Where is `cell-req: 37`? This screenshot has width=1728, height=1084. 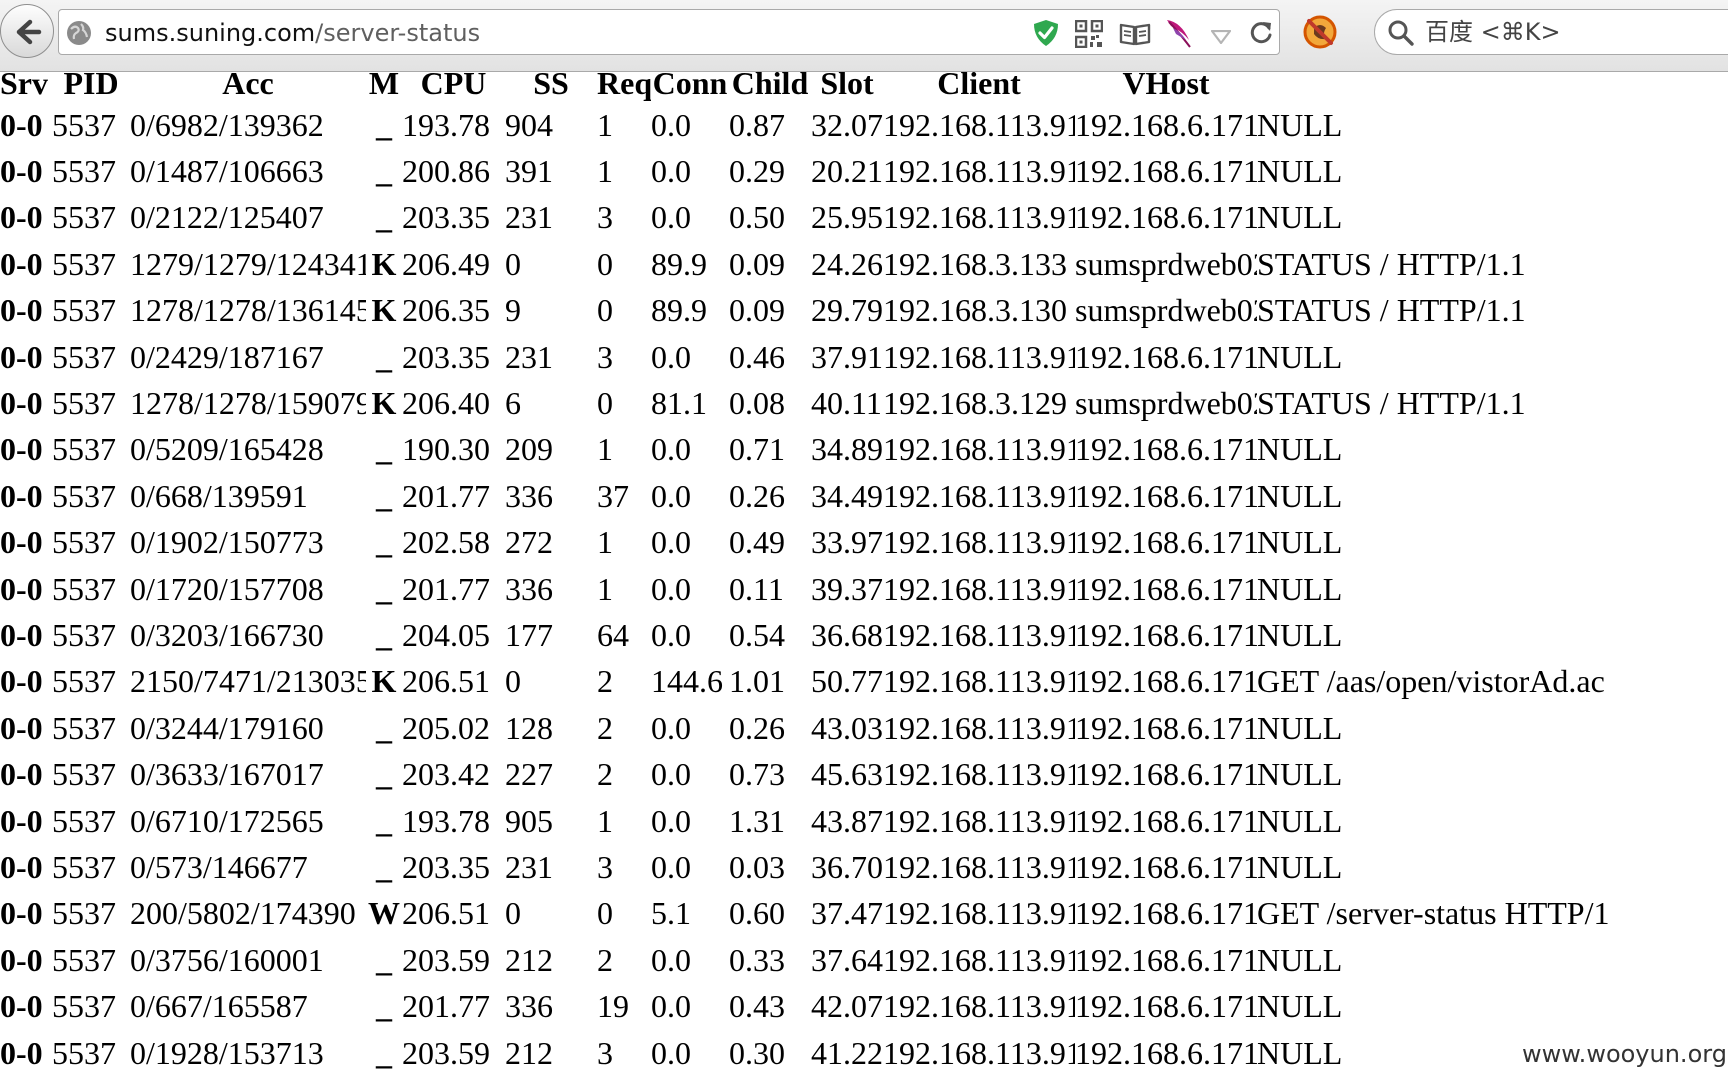
cell-req: 37 is located at coordinates (613, 495).